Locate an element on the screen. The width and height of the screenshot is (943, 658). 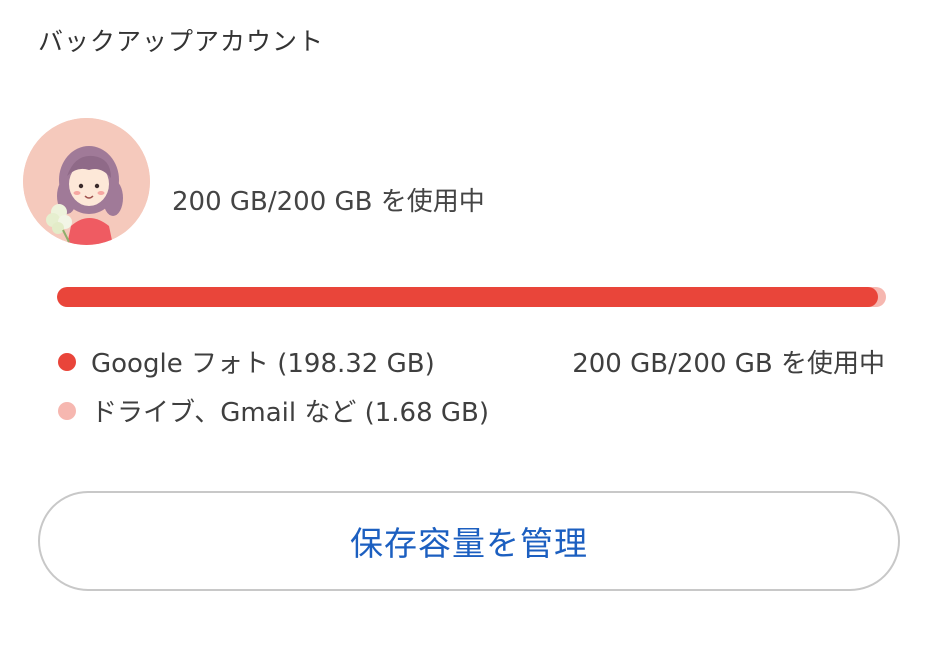
legend-item-photos: Google フォト (198.32 GB) is located at coordinates (246, 361).